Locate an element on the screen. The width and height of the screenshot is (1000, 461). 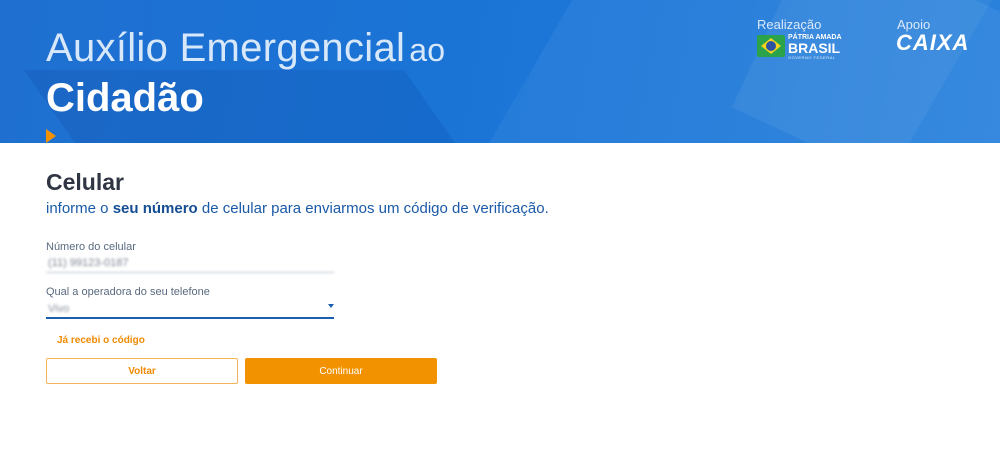
page-title: Celular is located at coordinates (85, 182).